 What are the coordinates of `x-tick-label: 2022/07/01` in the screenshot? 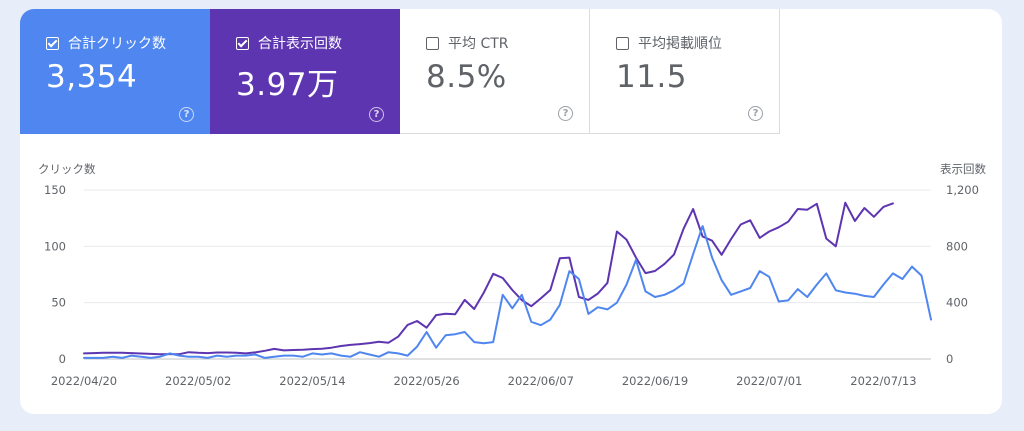 It's located at (769, 381).